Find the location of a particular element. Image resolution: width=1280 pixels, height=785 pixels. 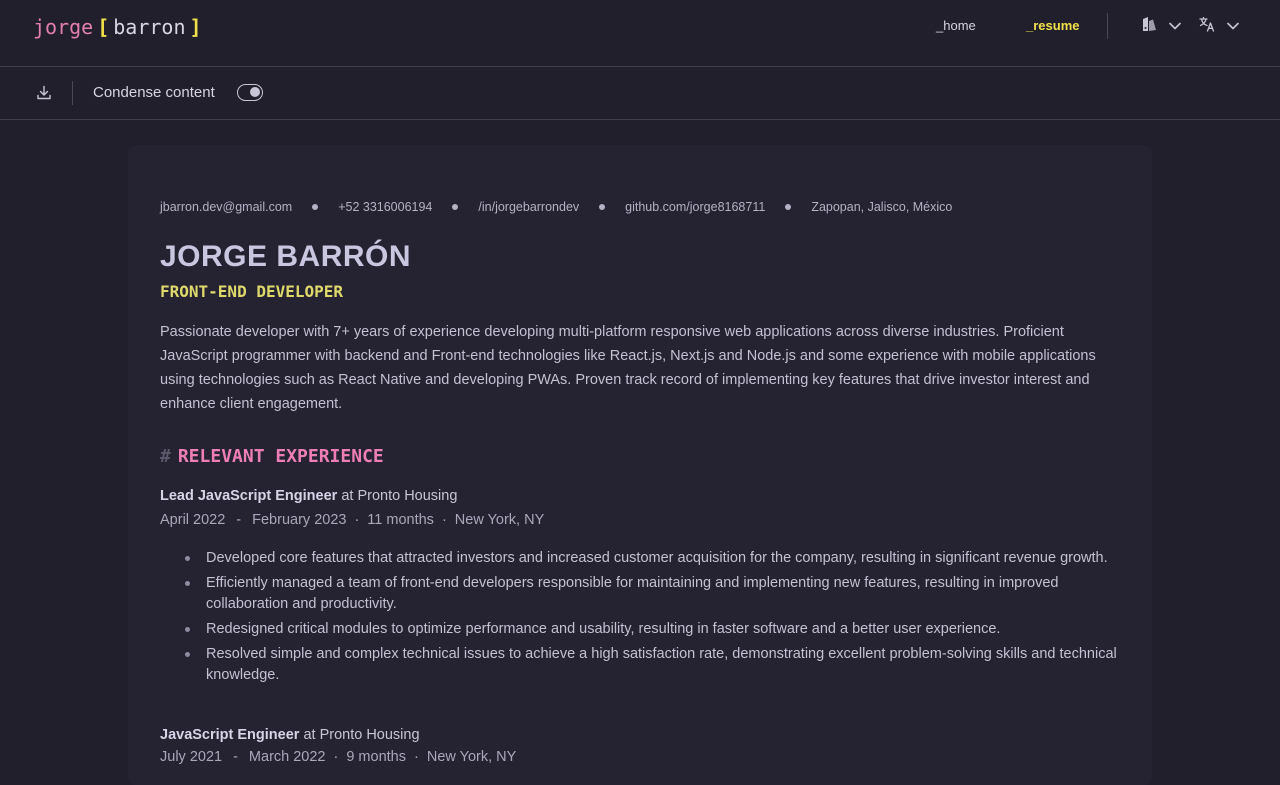

toolbar-divider is located at coordinates (72, 93).